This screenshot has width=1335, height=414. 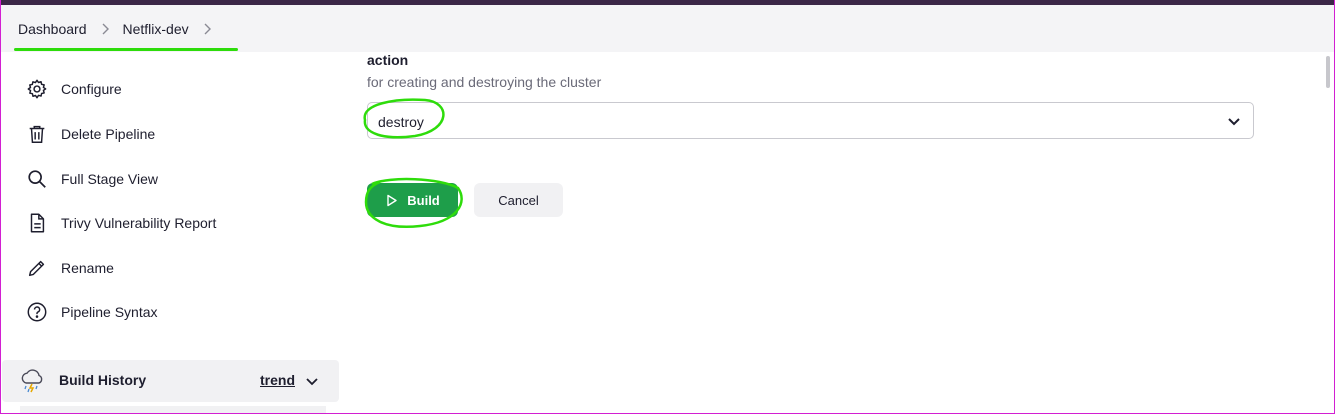 I want to click on sidebar-item-label: Pipeline Syntax, so click(x=109, y=312).